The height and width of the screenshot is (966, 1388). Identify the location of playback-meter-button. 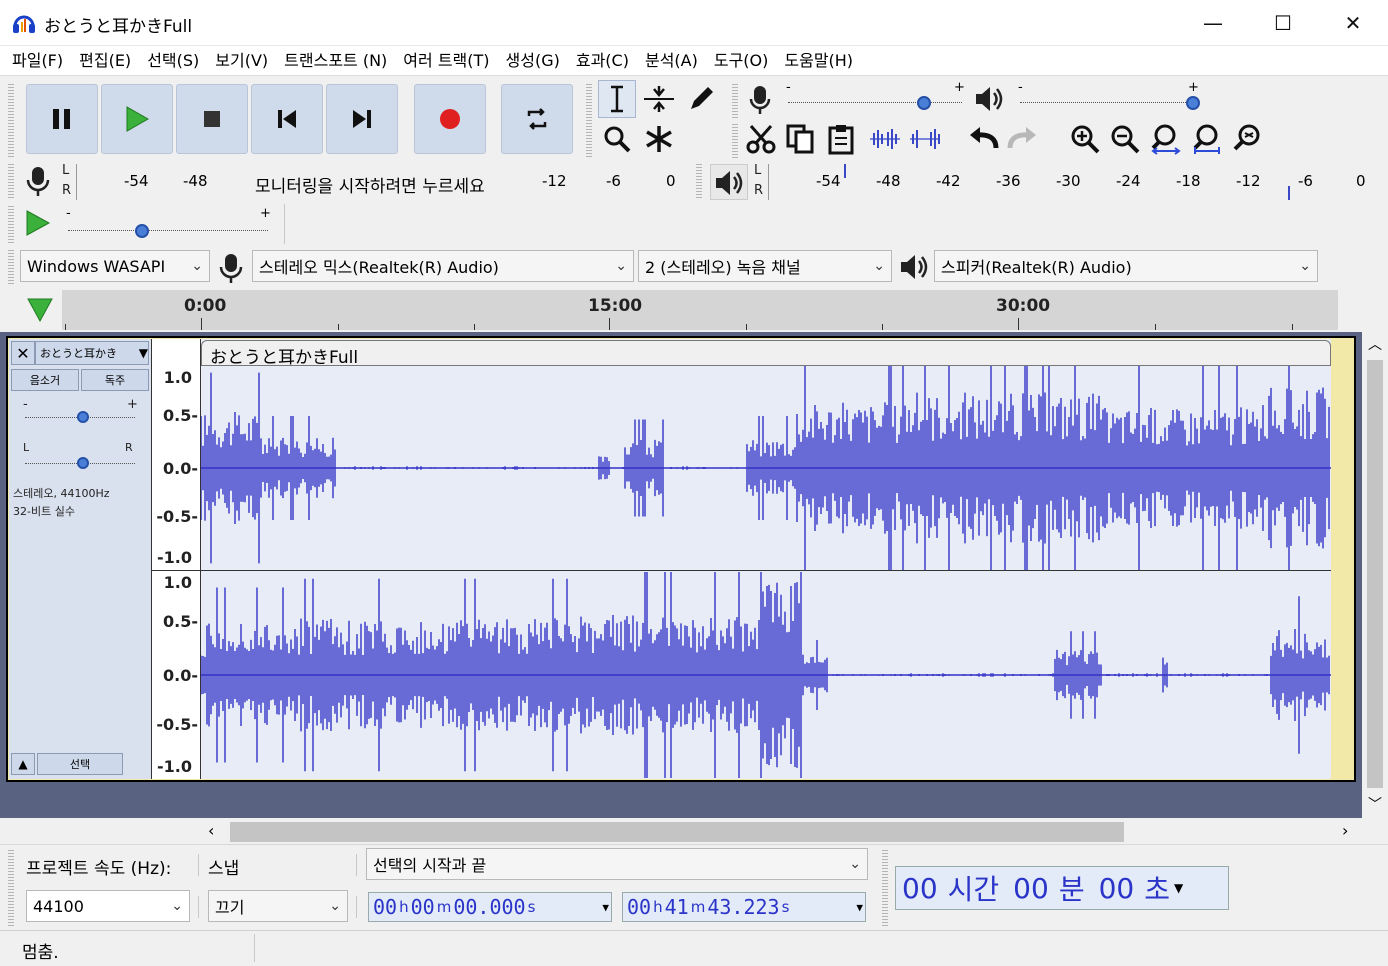
(729, 182).